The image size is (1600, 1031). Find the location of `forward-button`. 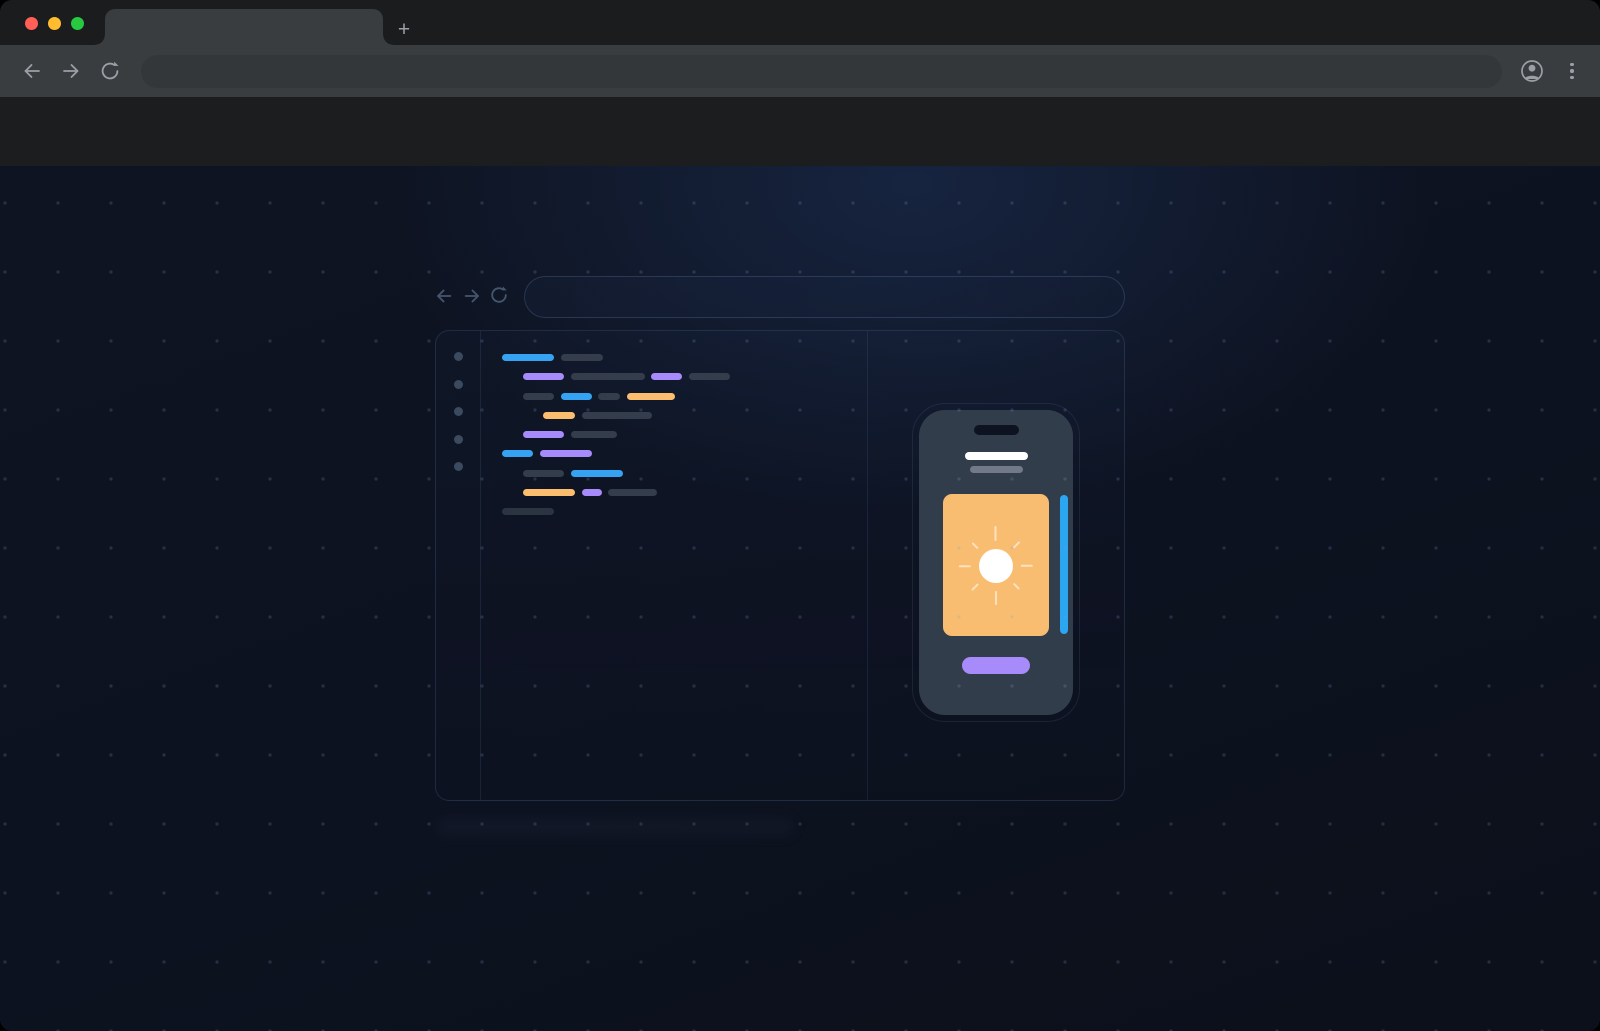

forward-button is located at coordinates (71, 71).